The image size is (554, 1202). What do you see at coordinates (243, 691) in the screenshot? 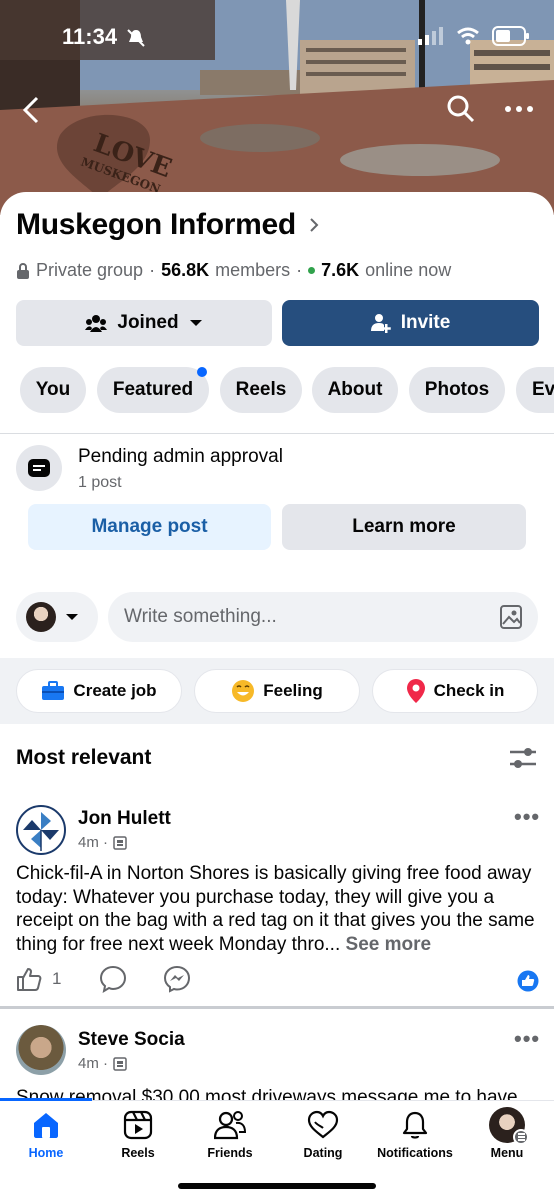
I see `smiley-icon` at bounding box center [243, 691].